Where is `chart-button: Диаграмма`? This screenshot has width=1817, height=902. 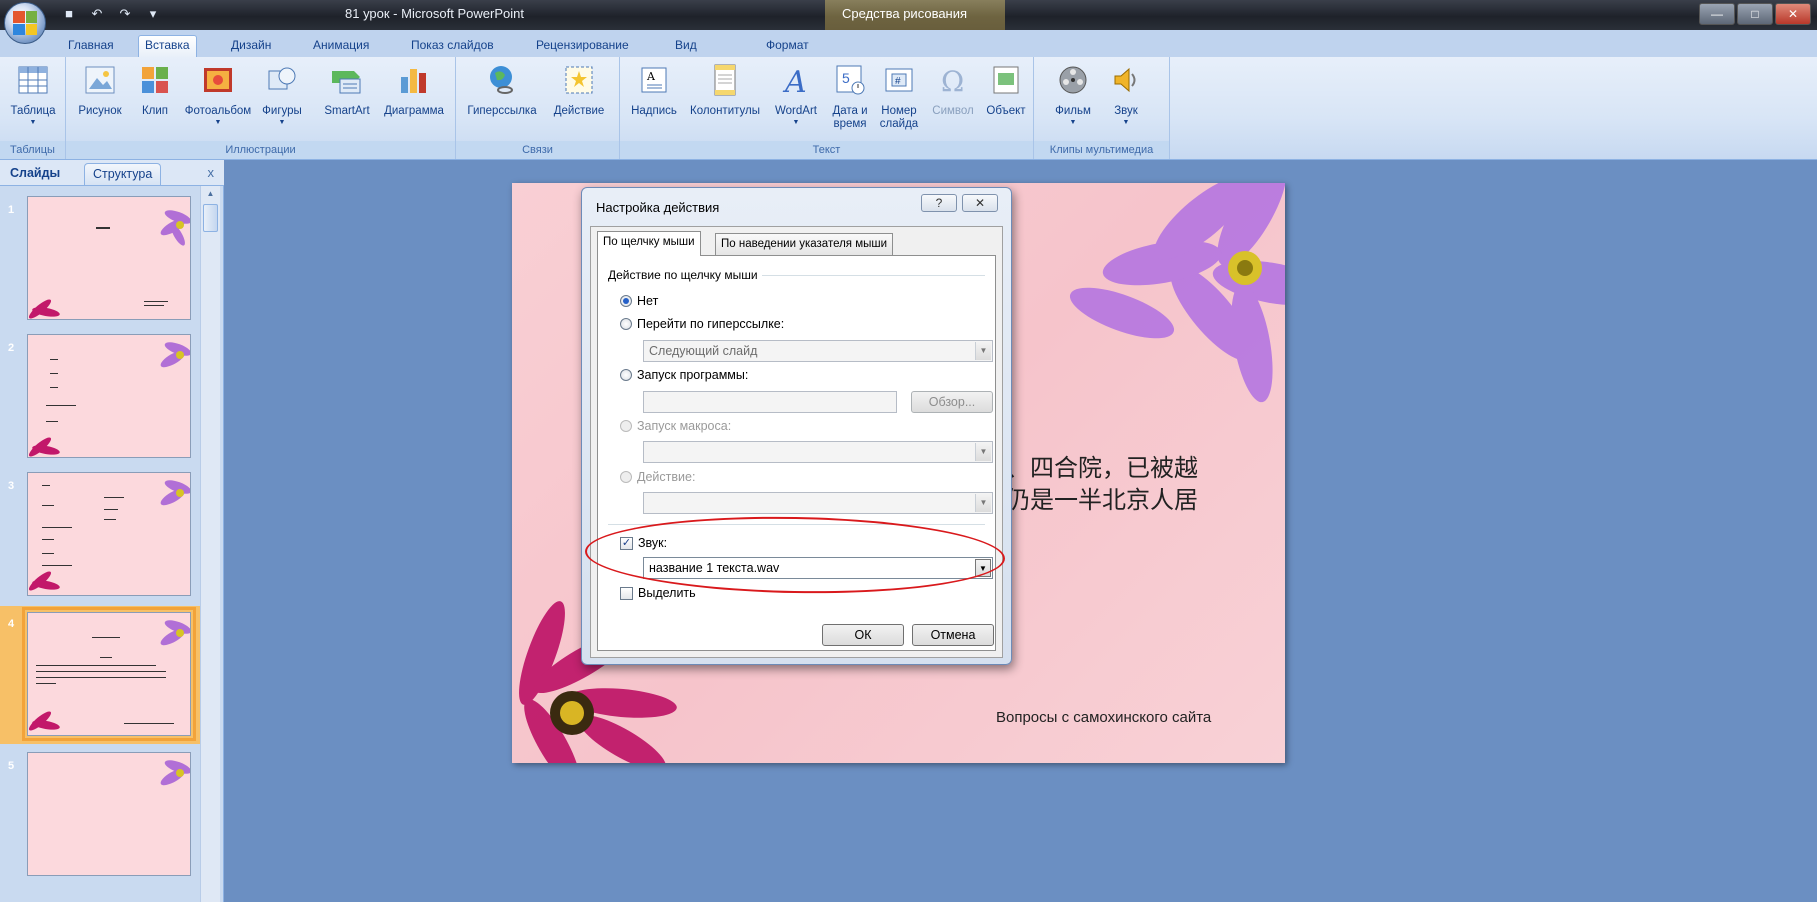
chart-button: Диаграмма is located at coordinates (414, 90).